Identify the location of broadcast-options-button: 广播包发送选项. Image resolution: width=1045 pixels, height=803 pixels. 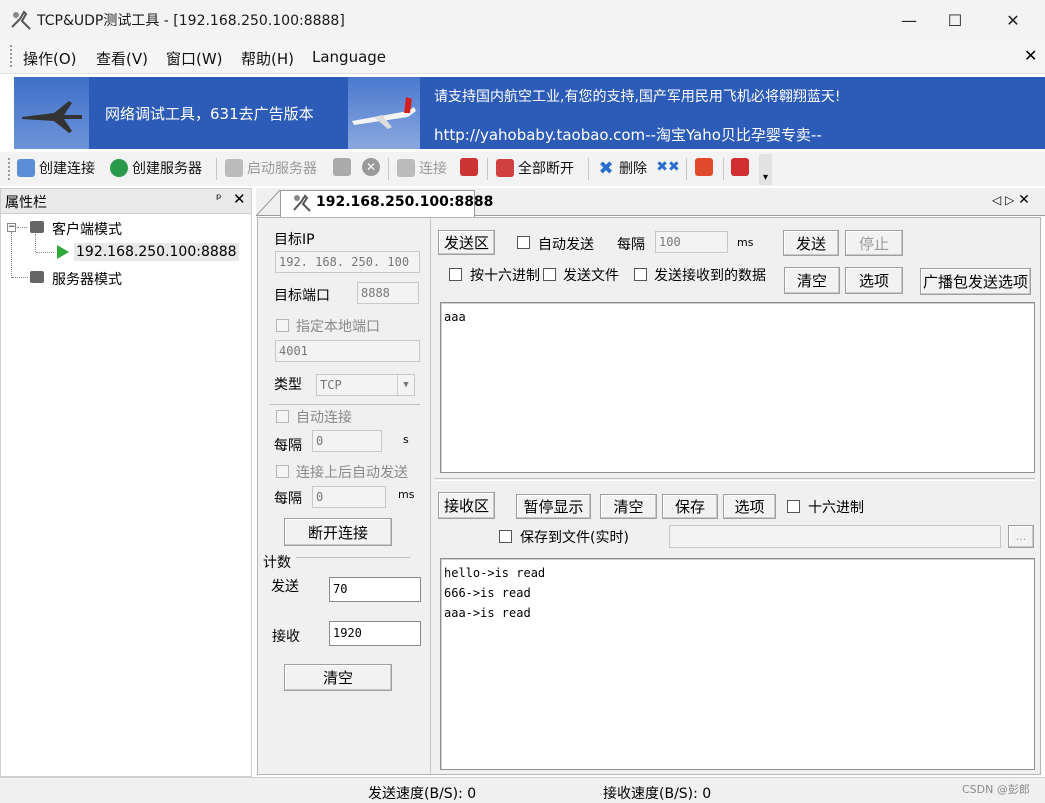
(975, 281).